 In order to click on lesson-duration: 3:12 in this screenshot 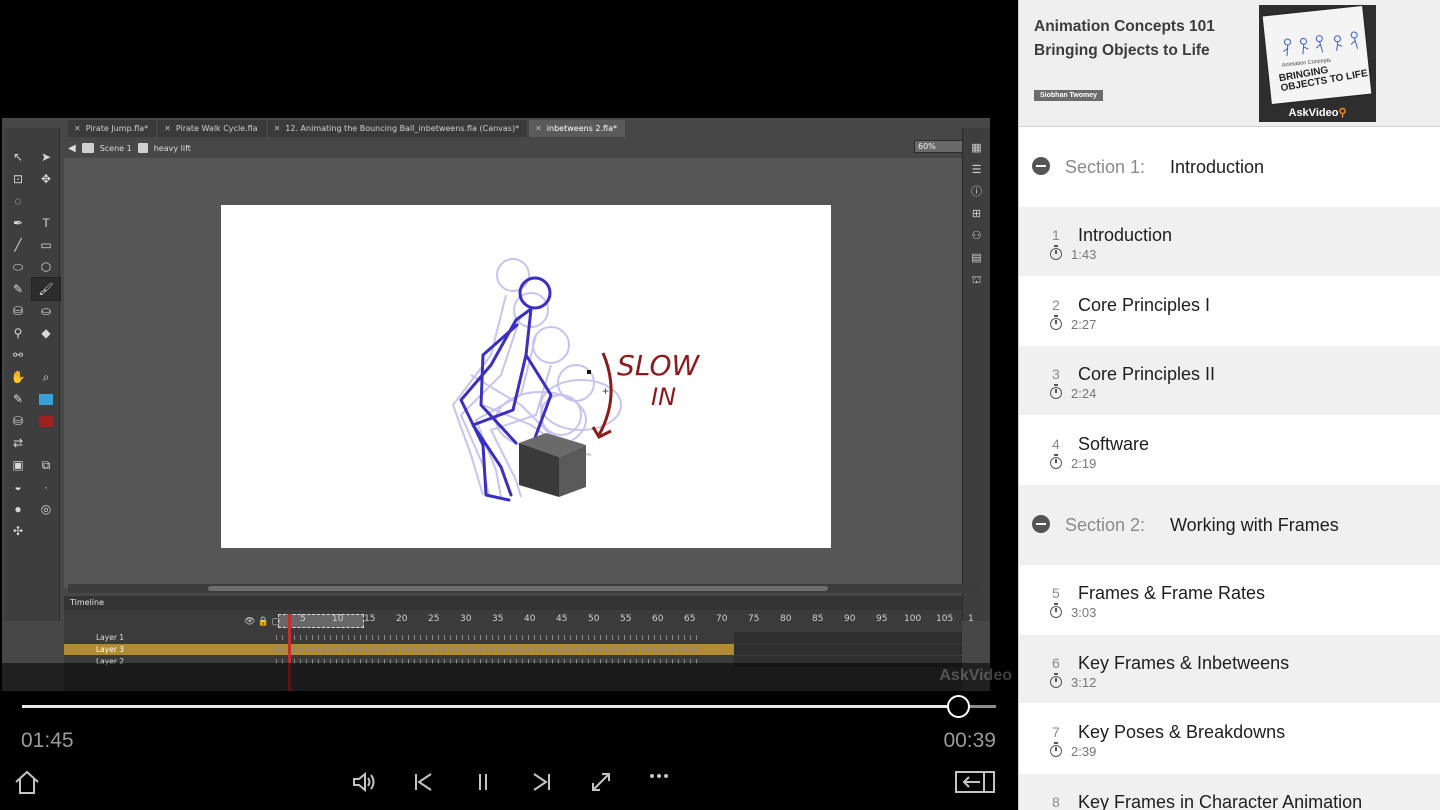, I will do `click(1084, 682)`.